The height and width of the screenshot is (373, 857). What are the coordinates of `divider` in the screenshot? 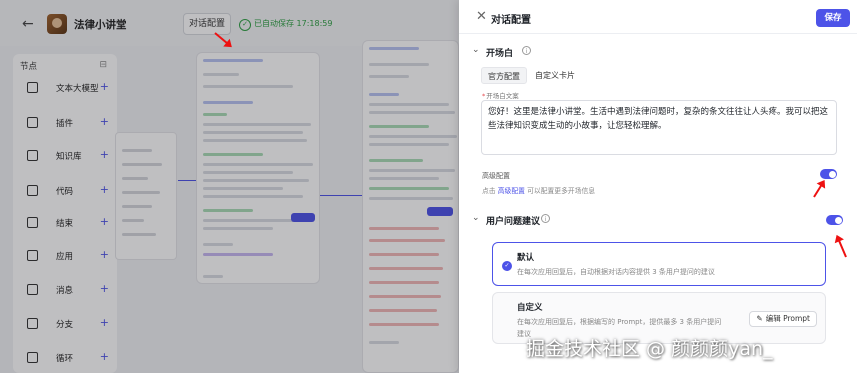 It's located at (658, 33).